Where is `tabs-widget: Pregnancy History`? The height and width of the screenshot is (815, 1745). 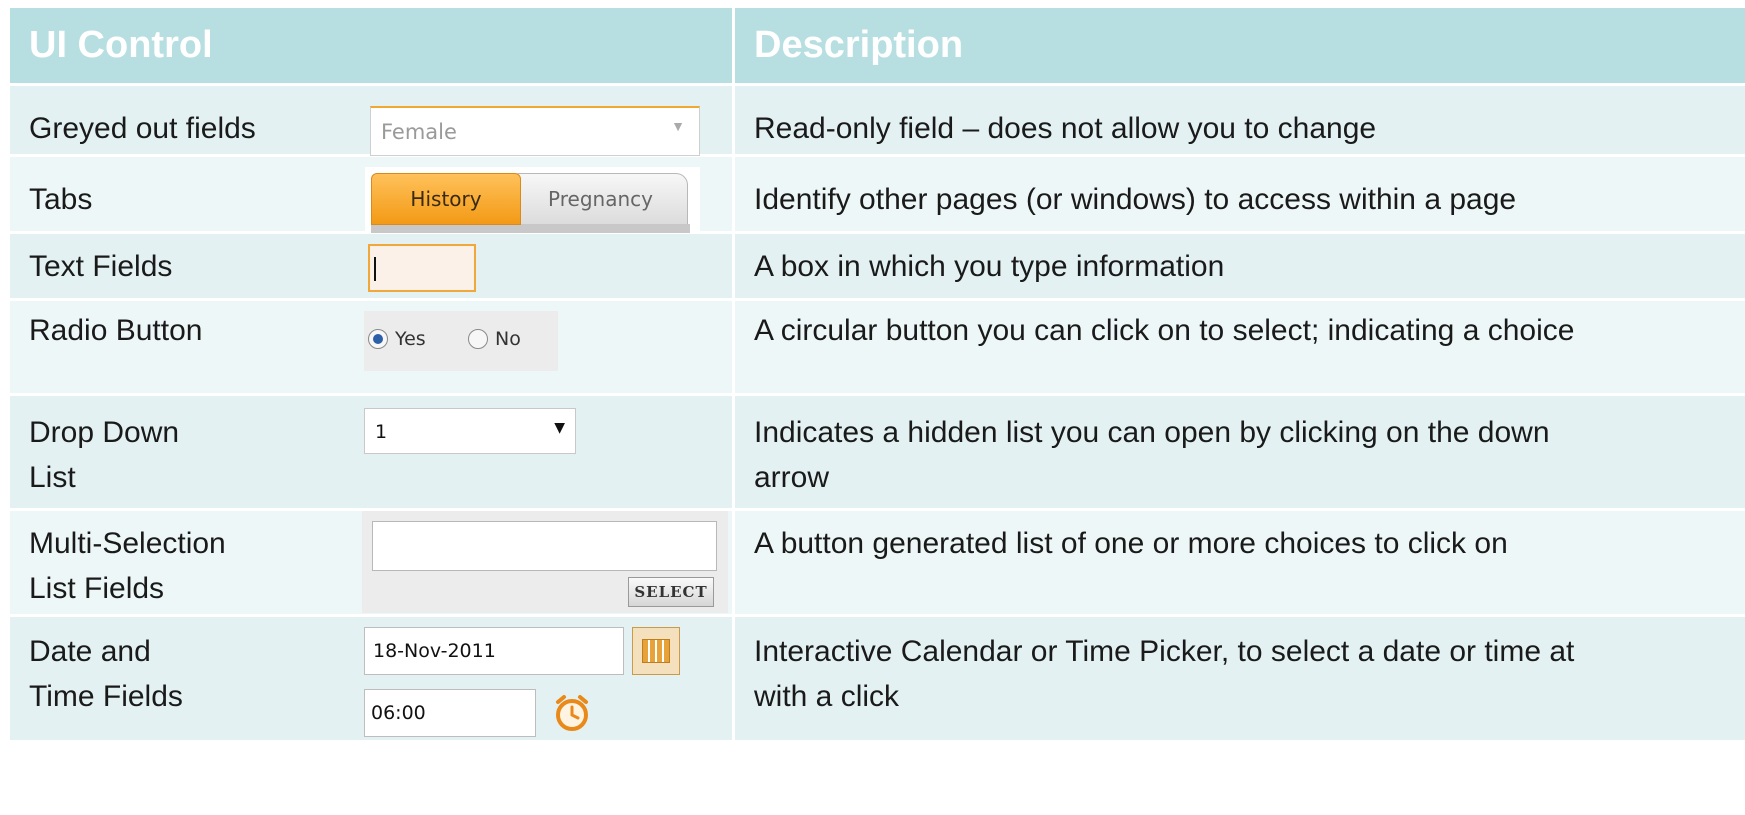
tabs-widget: Pregnancy History is located at coordinates (532, 202).